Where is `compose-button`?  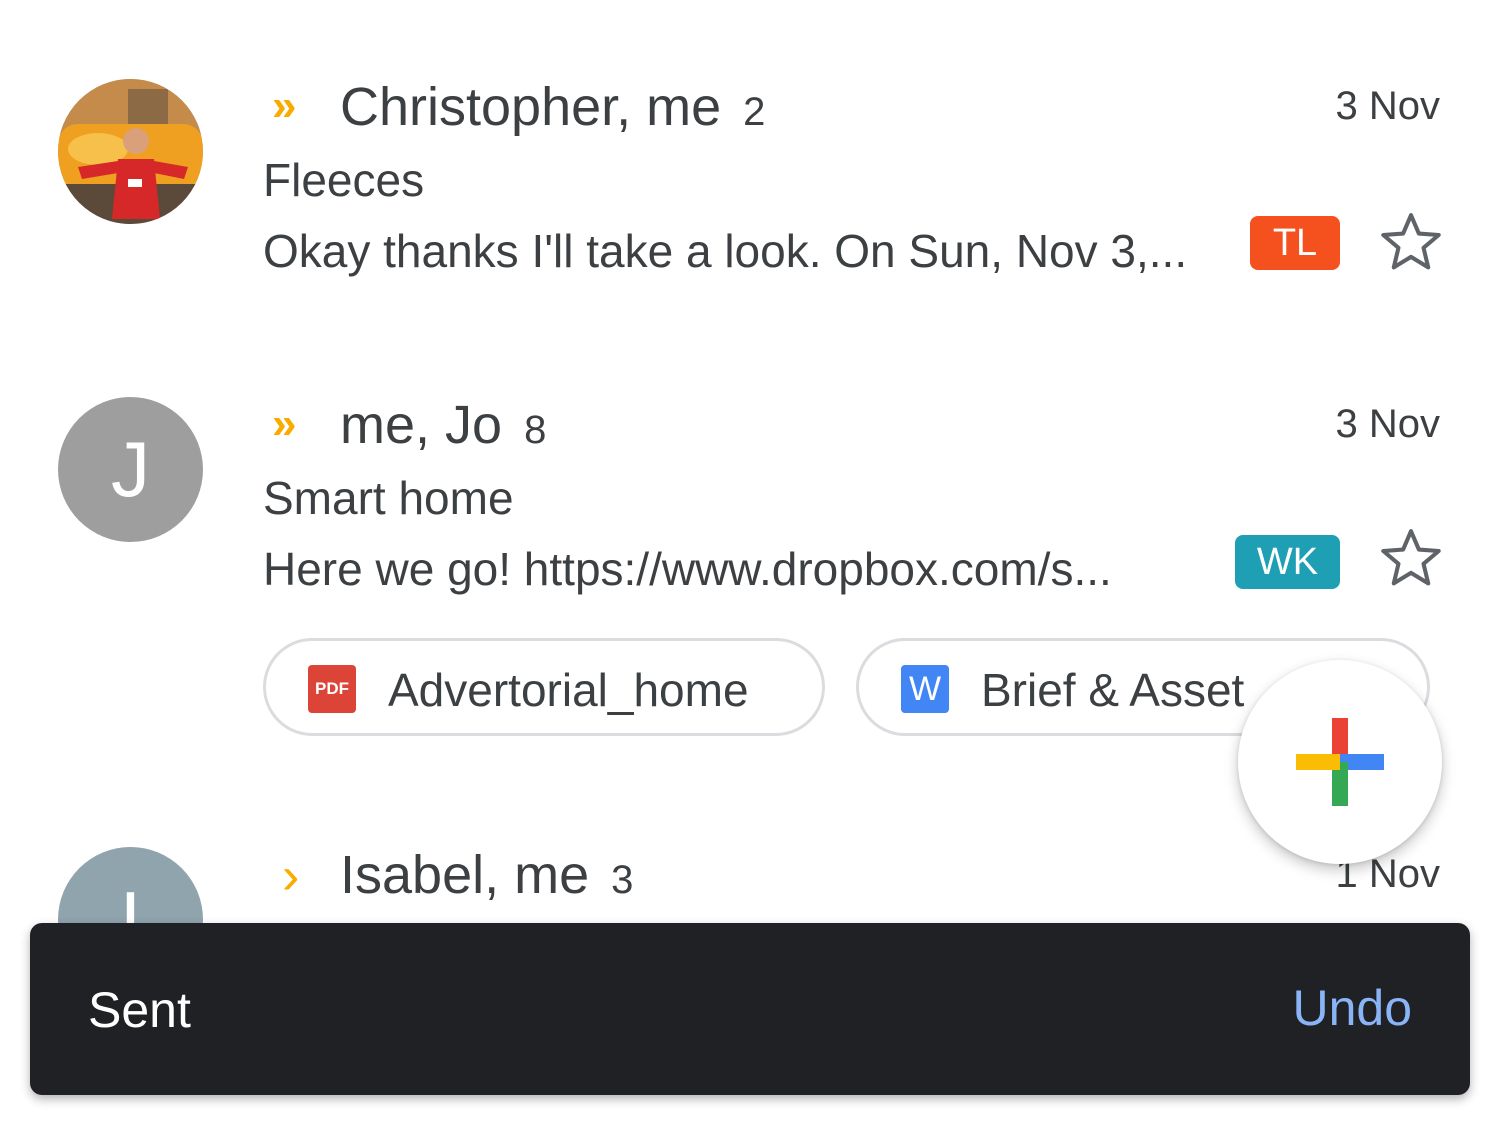 compose-button is located at coordinates (1340, 762).